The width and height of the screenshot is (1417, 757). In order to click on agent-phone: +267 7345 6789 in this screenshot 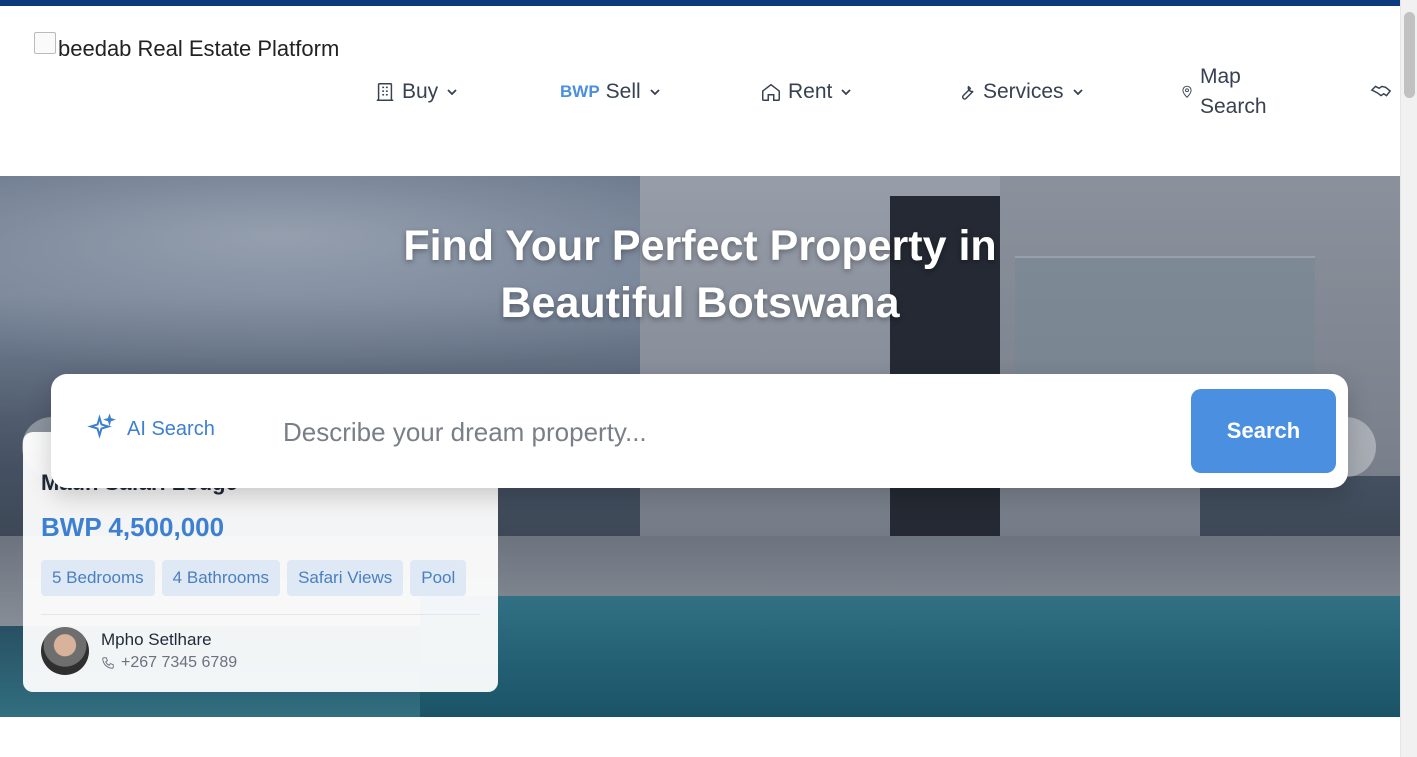, I will do `click(169, 663)`.